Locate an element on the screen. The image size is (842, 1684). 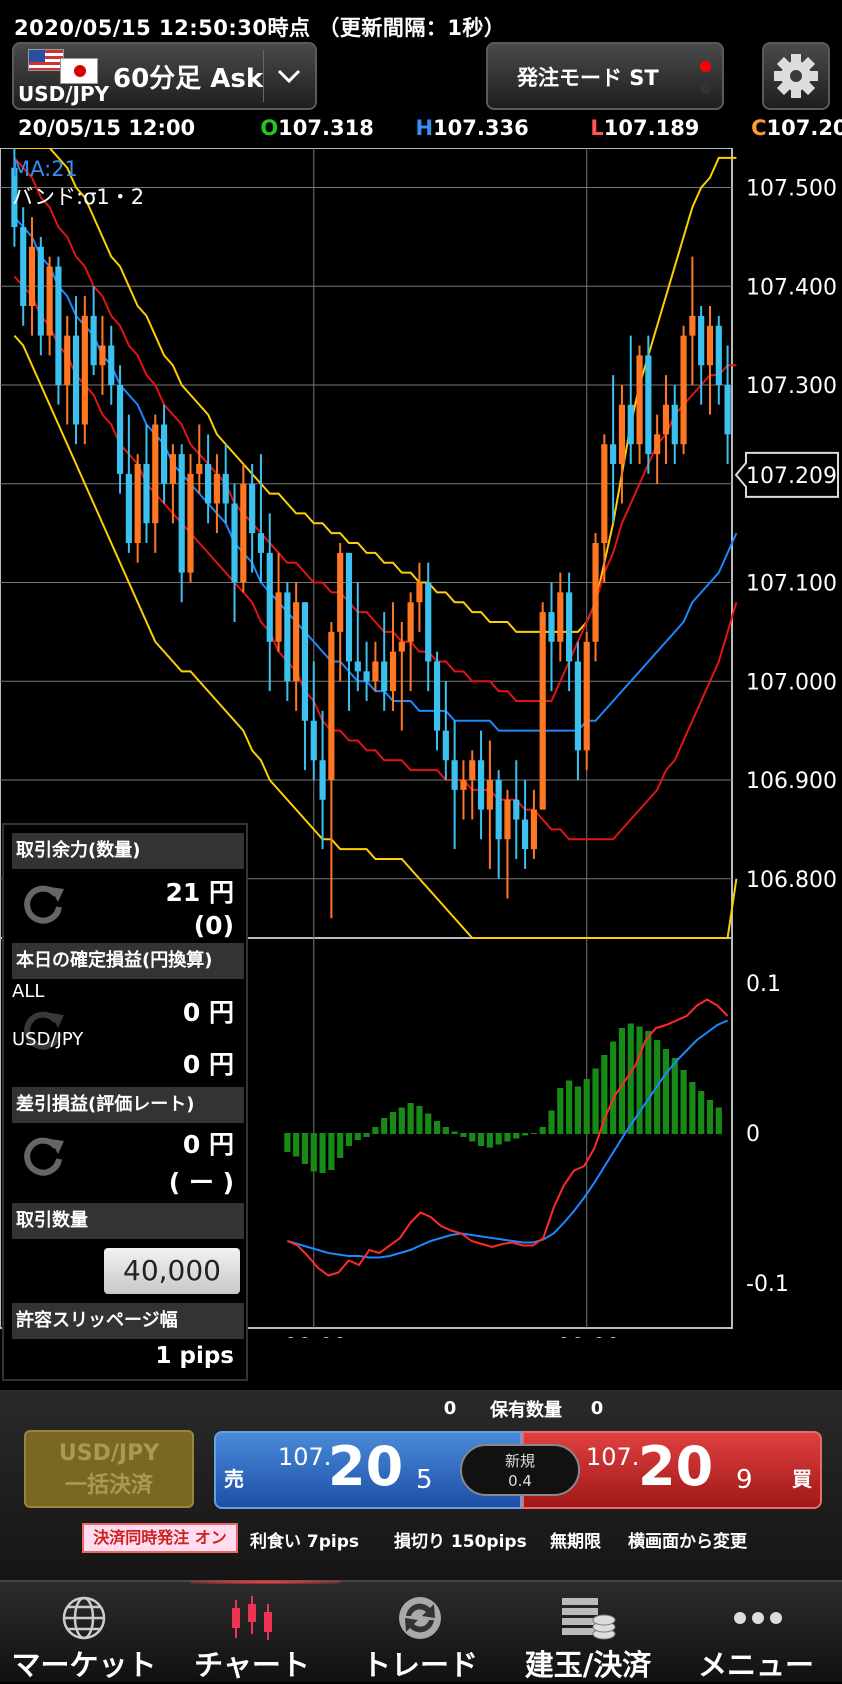
us-flag-icon is located at coordinates (46, 60).